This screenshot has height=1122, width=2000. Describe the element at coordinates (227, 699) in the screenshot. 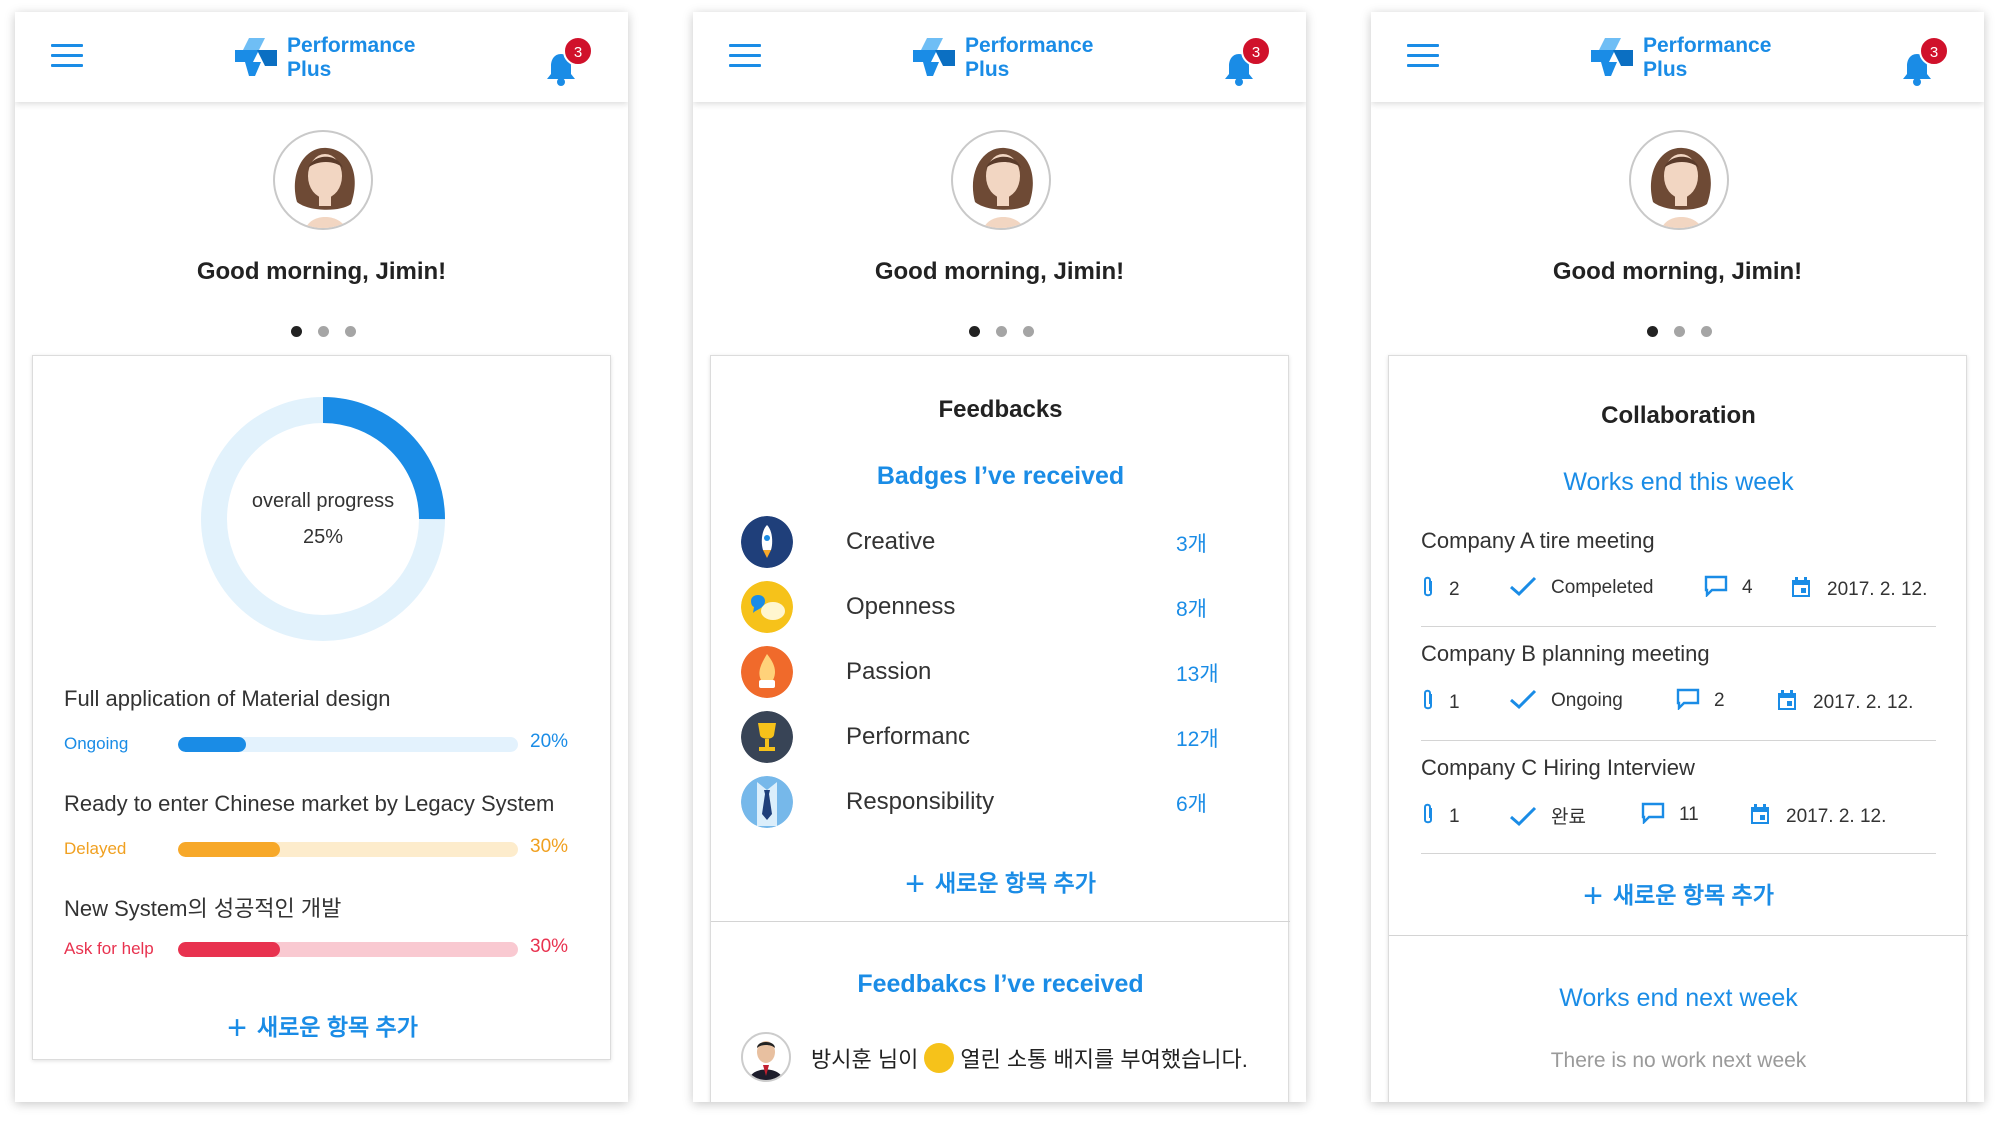

I see `project-title: Full application of Material design` at that location.